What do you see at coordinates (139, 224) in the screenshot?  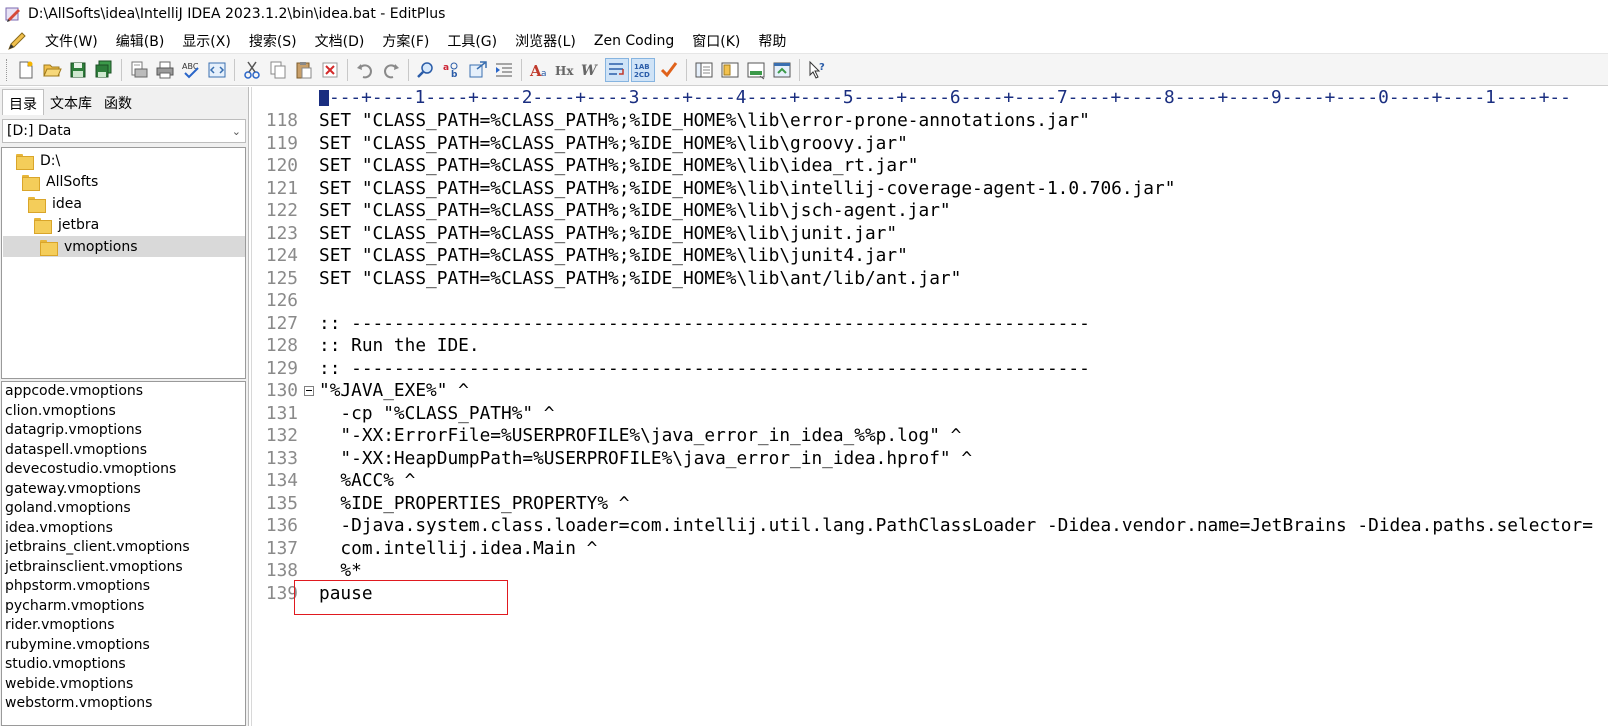 I see `tree-item: jetbra` at bounding box center [139, 224].